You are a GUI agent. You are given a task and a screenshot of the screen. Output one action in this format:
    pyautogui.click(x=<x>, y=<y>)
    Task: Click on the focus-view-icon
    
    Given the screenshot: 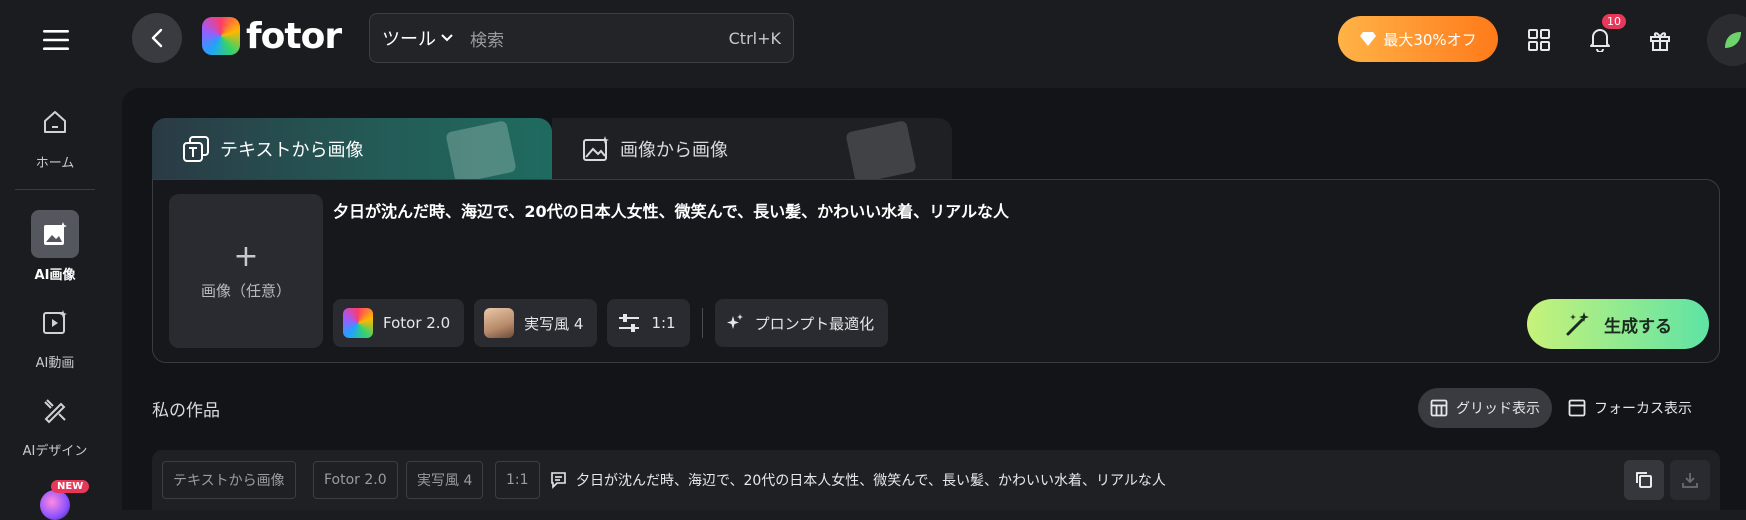 What is the action you would take?
    pyautogui.click(x=1577, y=408)
    